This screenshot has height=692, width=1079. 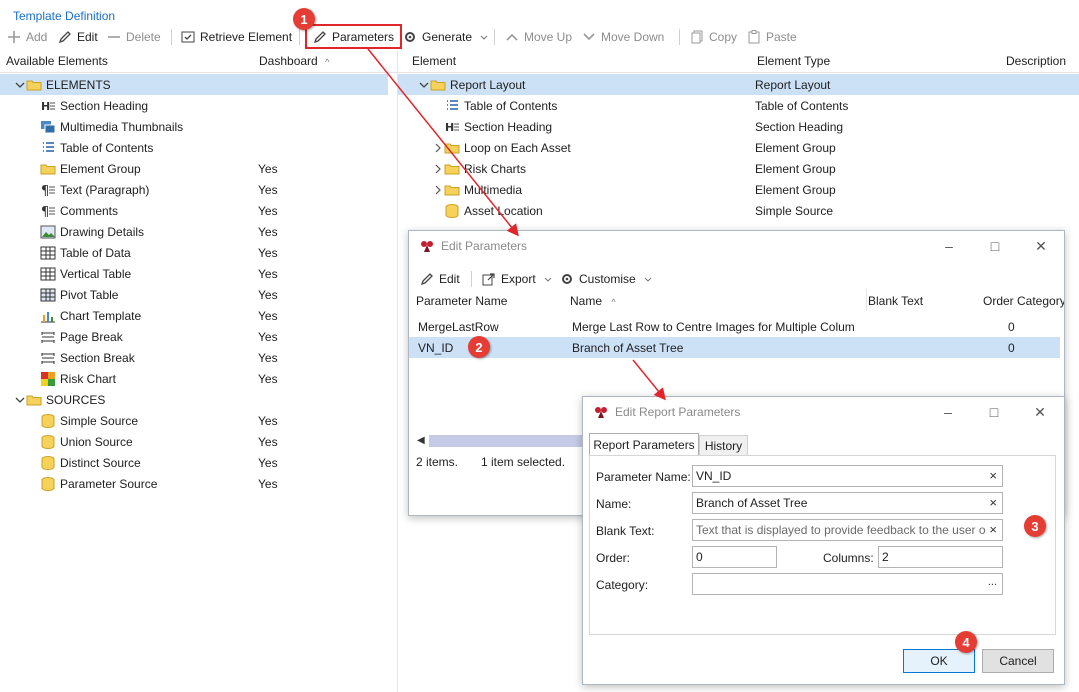 I want to click on app-logo-icon, so click(x=427, y=246).